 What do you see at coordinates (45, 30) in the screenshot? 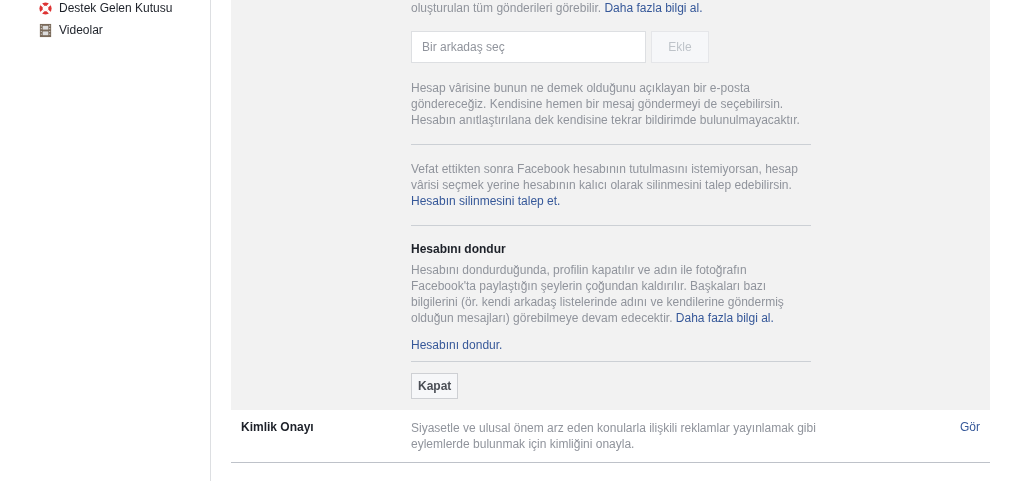
I see `film-icon` at bounding box center [45, 30].